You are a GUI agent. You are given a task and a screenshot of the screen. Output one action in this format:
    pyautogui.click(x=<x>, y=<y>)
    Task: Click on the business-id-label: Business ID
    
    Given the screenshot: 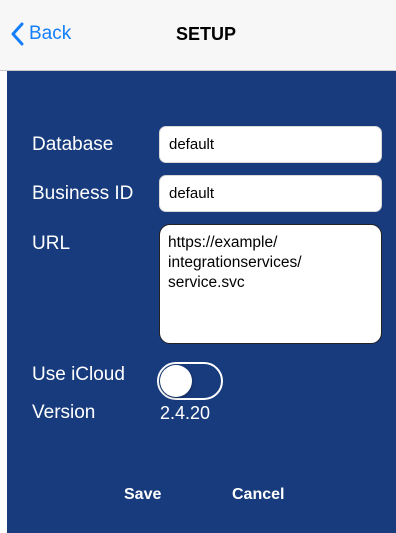 What is the action you would take?
    pyautogui.click(x=83, y=193)
    